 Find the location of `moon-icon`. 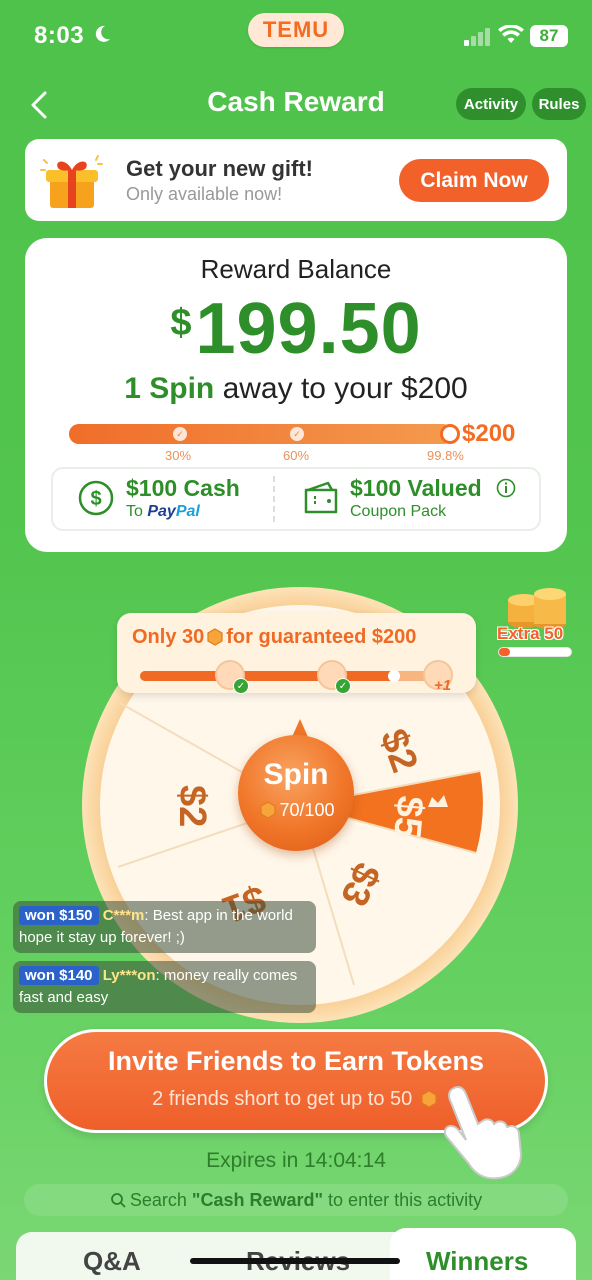

moon-icon is located at coordinates (102, 33).